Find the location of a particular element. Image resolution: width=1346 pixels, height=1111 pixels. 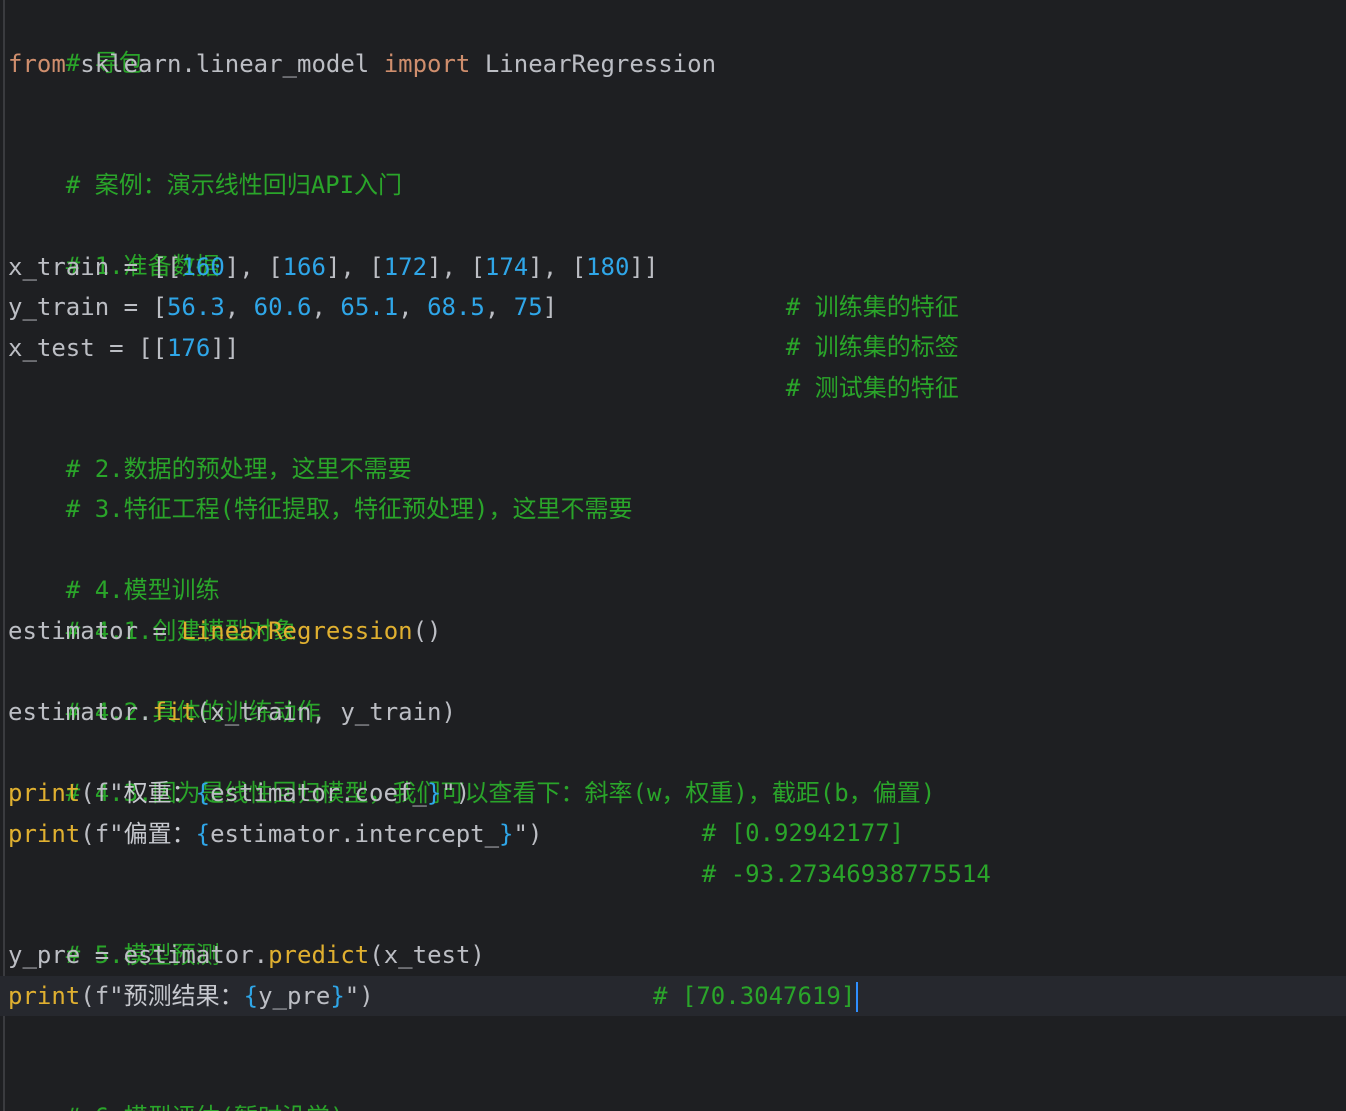

comment: # 3.特征工程(特征提取，特征预处理)，这里不需要 is located at coordinates (349, 509).